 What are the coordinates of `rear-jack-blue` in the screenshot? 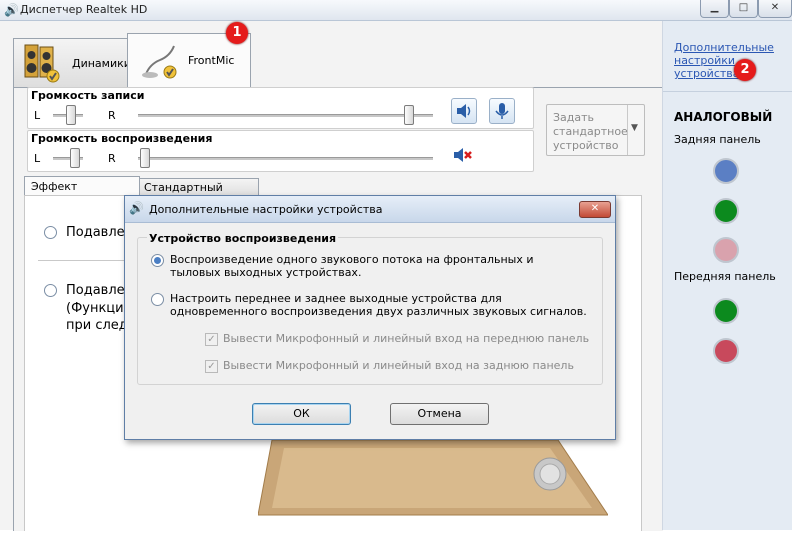 It's located at (726, 171).